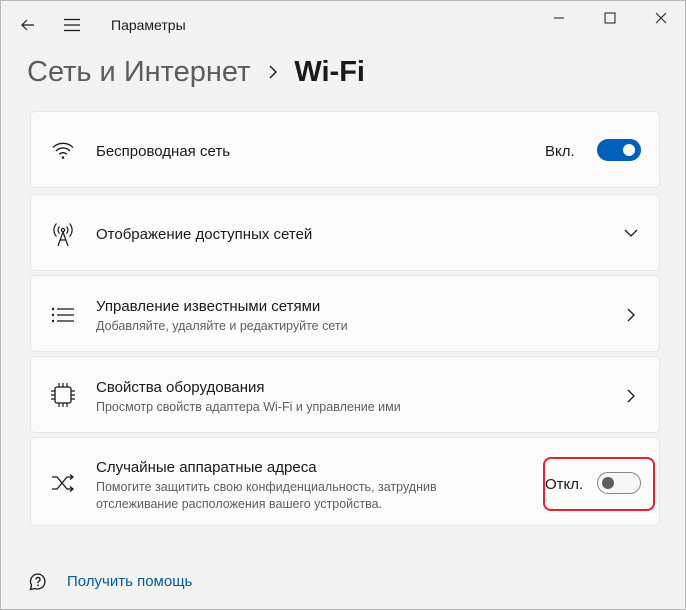 The width and height of the screenshot is (686, 610). What do you see at coordinates (343, 24) in the screenshot?
I see `title-bar: Параметры` at bounding box center [343, 24].